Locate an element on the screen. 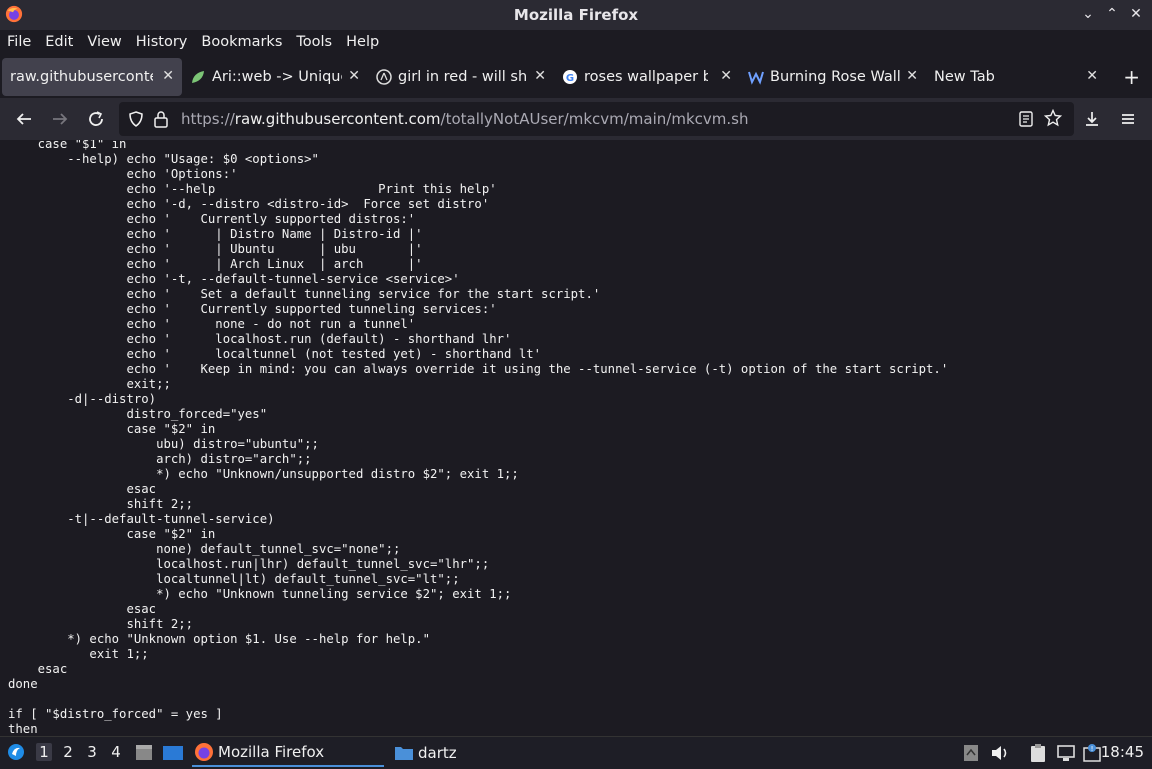  tab-label: New Tab is located at coordinates (964, 77).